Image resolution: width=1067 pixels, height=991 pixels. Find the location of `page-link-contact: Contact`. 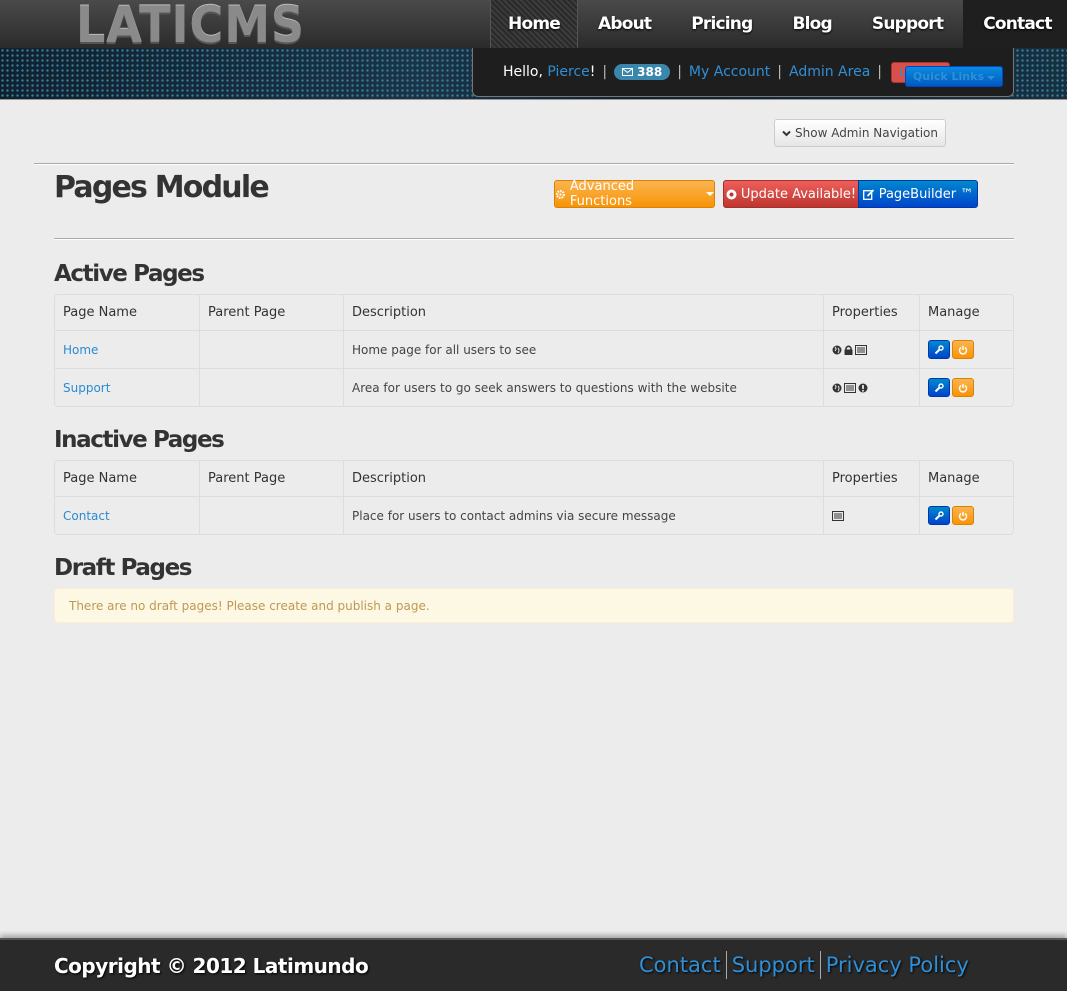

page-link-contact: Contact is located at coordinates (86, 516).